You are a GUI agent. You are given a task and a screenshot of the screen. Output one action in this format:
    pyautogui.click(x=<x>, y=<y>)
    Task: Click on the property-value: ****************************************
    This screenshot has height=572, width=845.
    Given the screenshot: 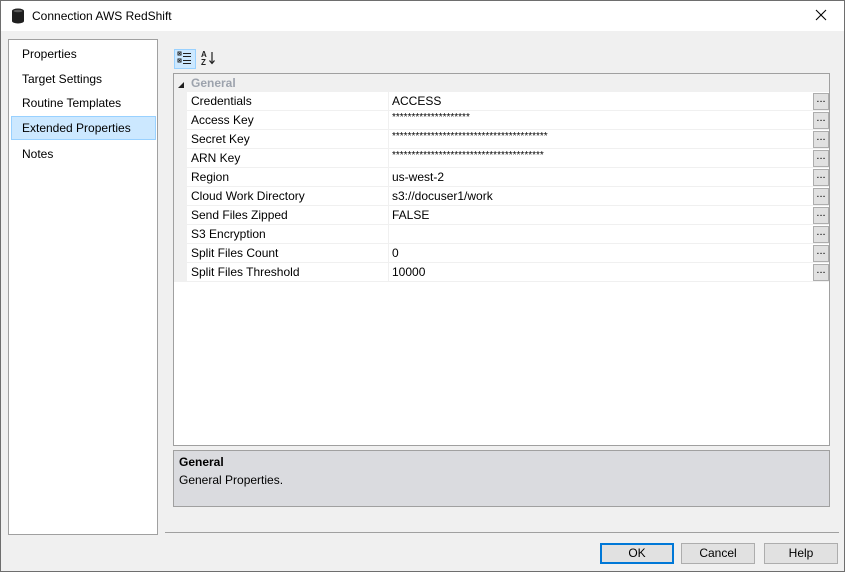 What is the action you would take?
    pyautogui.click(x=470, y=136)
    